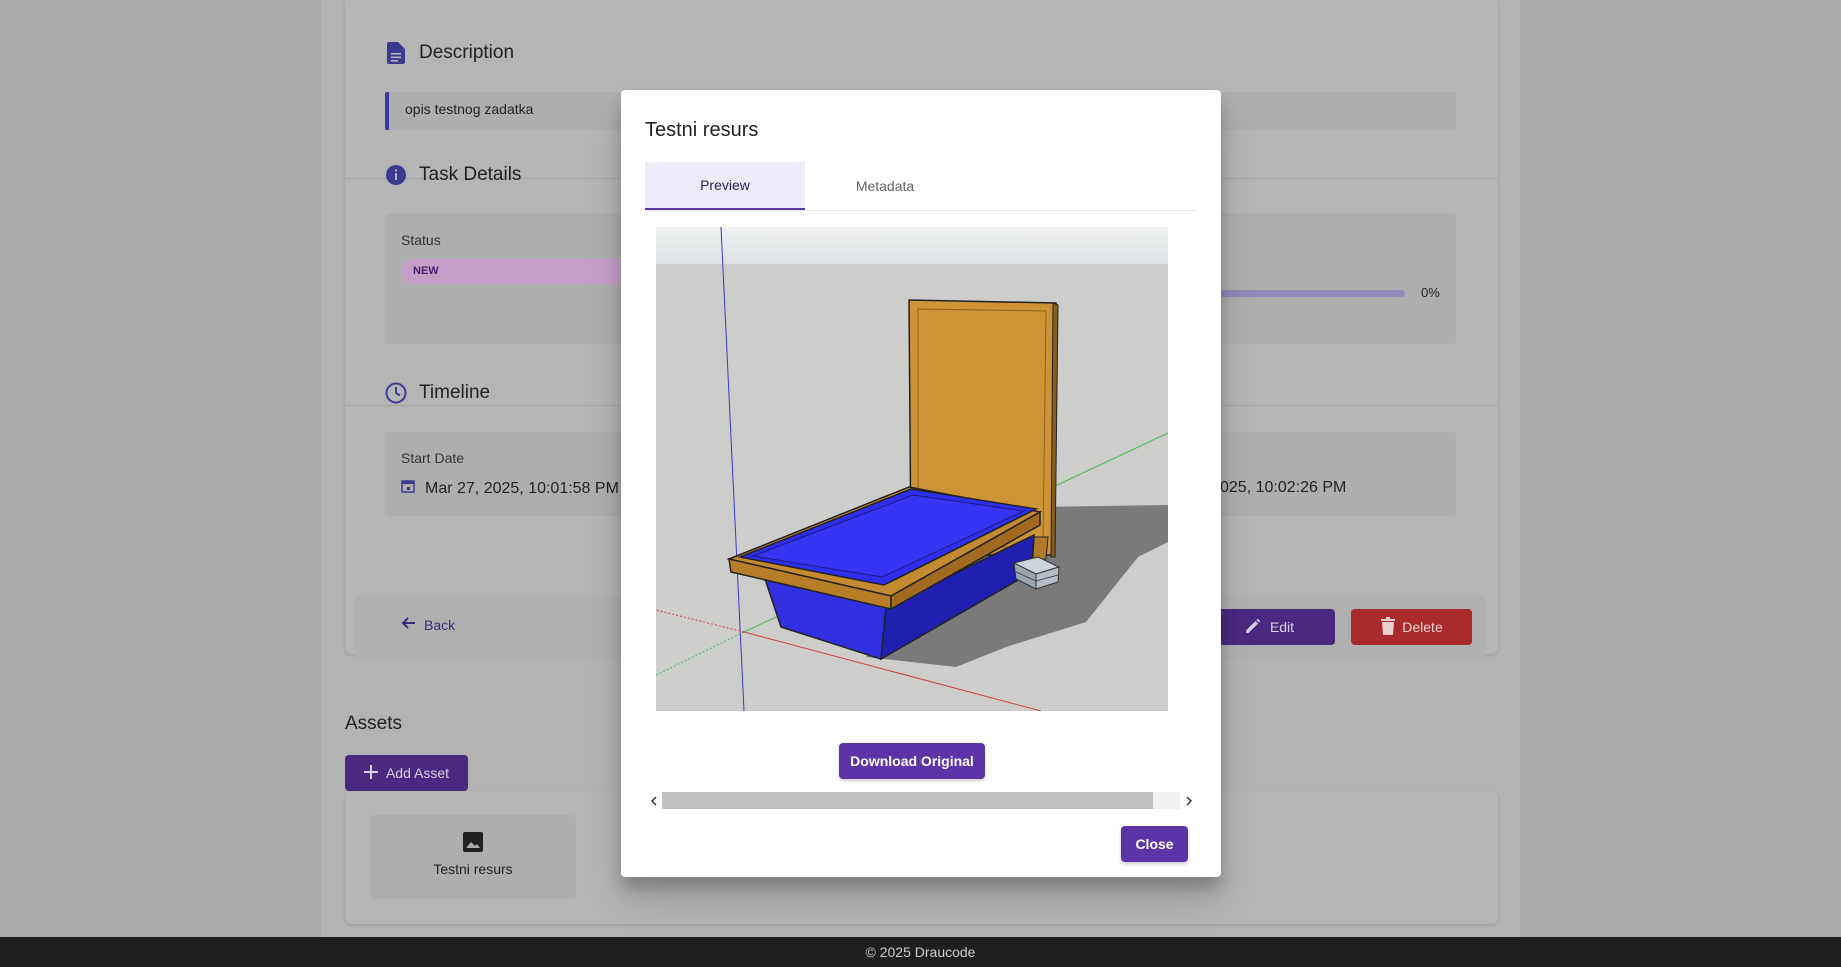 Image resolution: width=1841 pixels, height=967 pixels. What do you see at coordinates (370, 773) in the screenshot?
I see `plus-icon` at bounding box center [370, 773].